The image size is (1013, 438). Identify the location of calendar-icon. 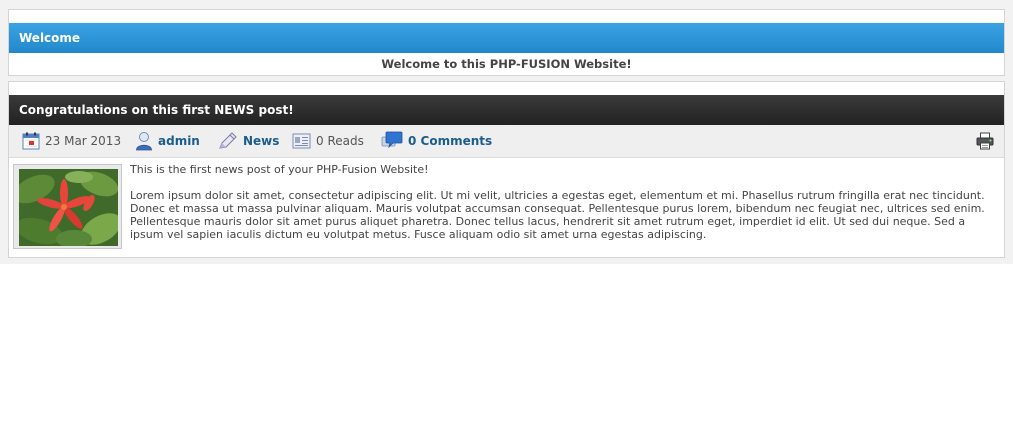
(31, 141).